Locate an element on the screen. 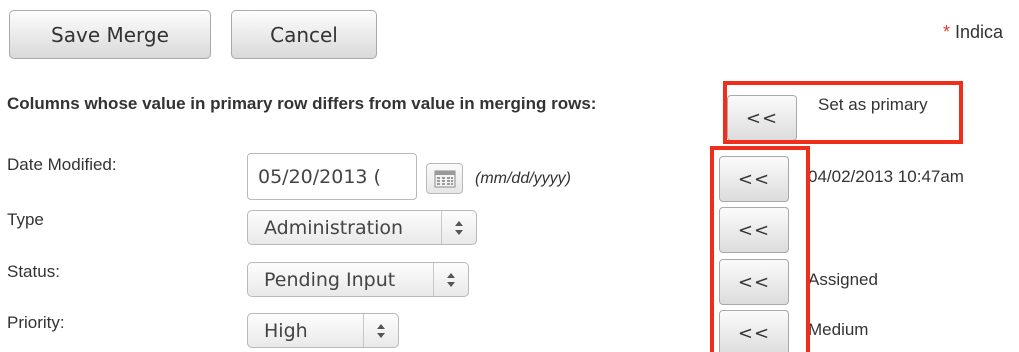  calendar-icon is located at coordinates (444, 178).